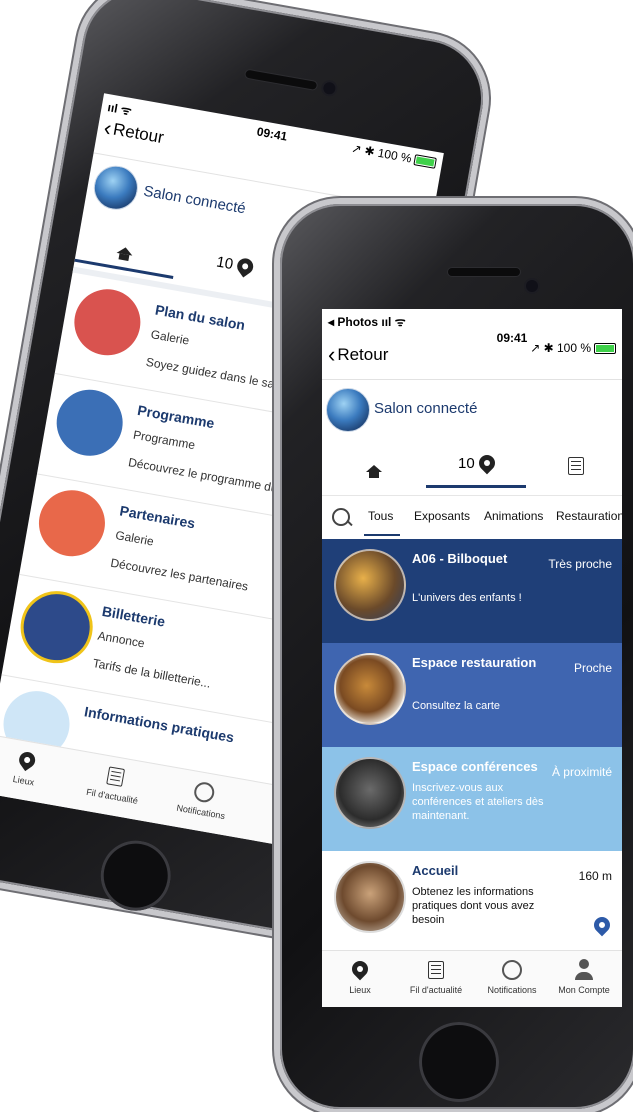 This screenshot has height=1112, width=633. Describe the element at coordinates (460, 558) in the screenshot. I see `card-title: A06 - Bilboquet` at that location.